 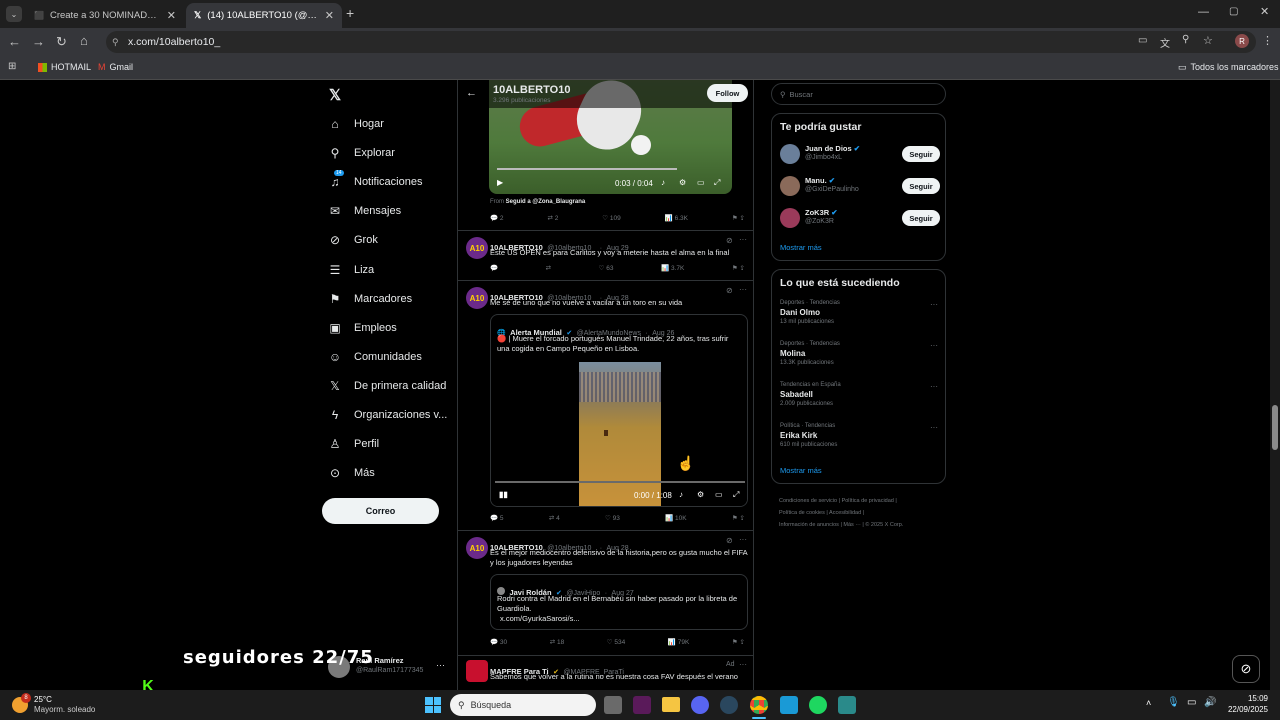 I want to click on avatar, so click(x=477, y=671).